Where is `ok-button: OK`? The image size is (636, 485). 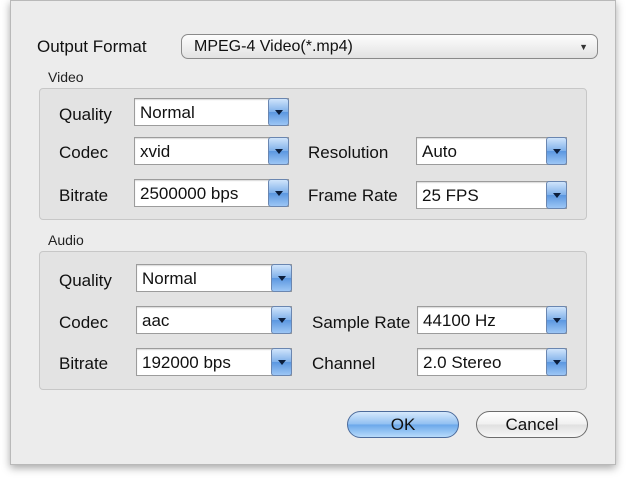
ok-button: OK is located at coordinates (403, 424).